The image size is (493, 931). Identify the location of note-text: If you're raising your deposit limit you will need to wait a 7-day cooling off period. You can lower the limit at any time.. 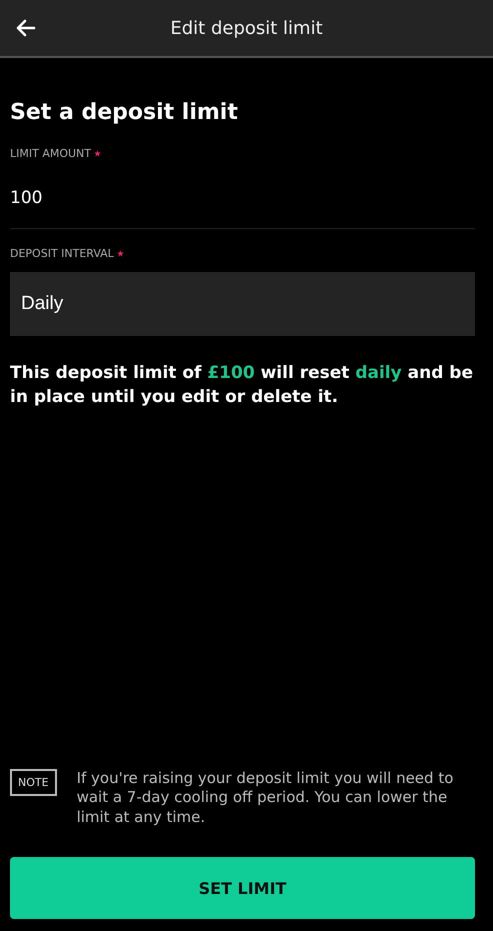
(265, 797).